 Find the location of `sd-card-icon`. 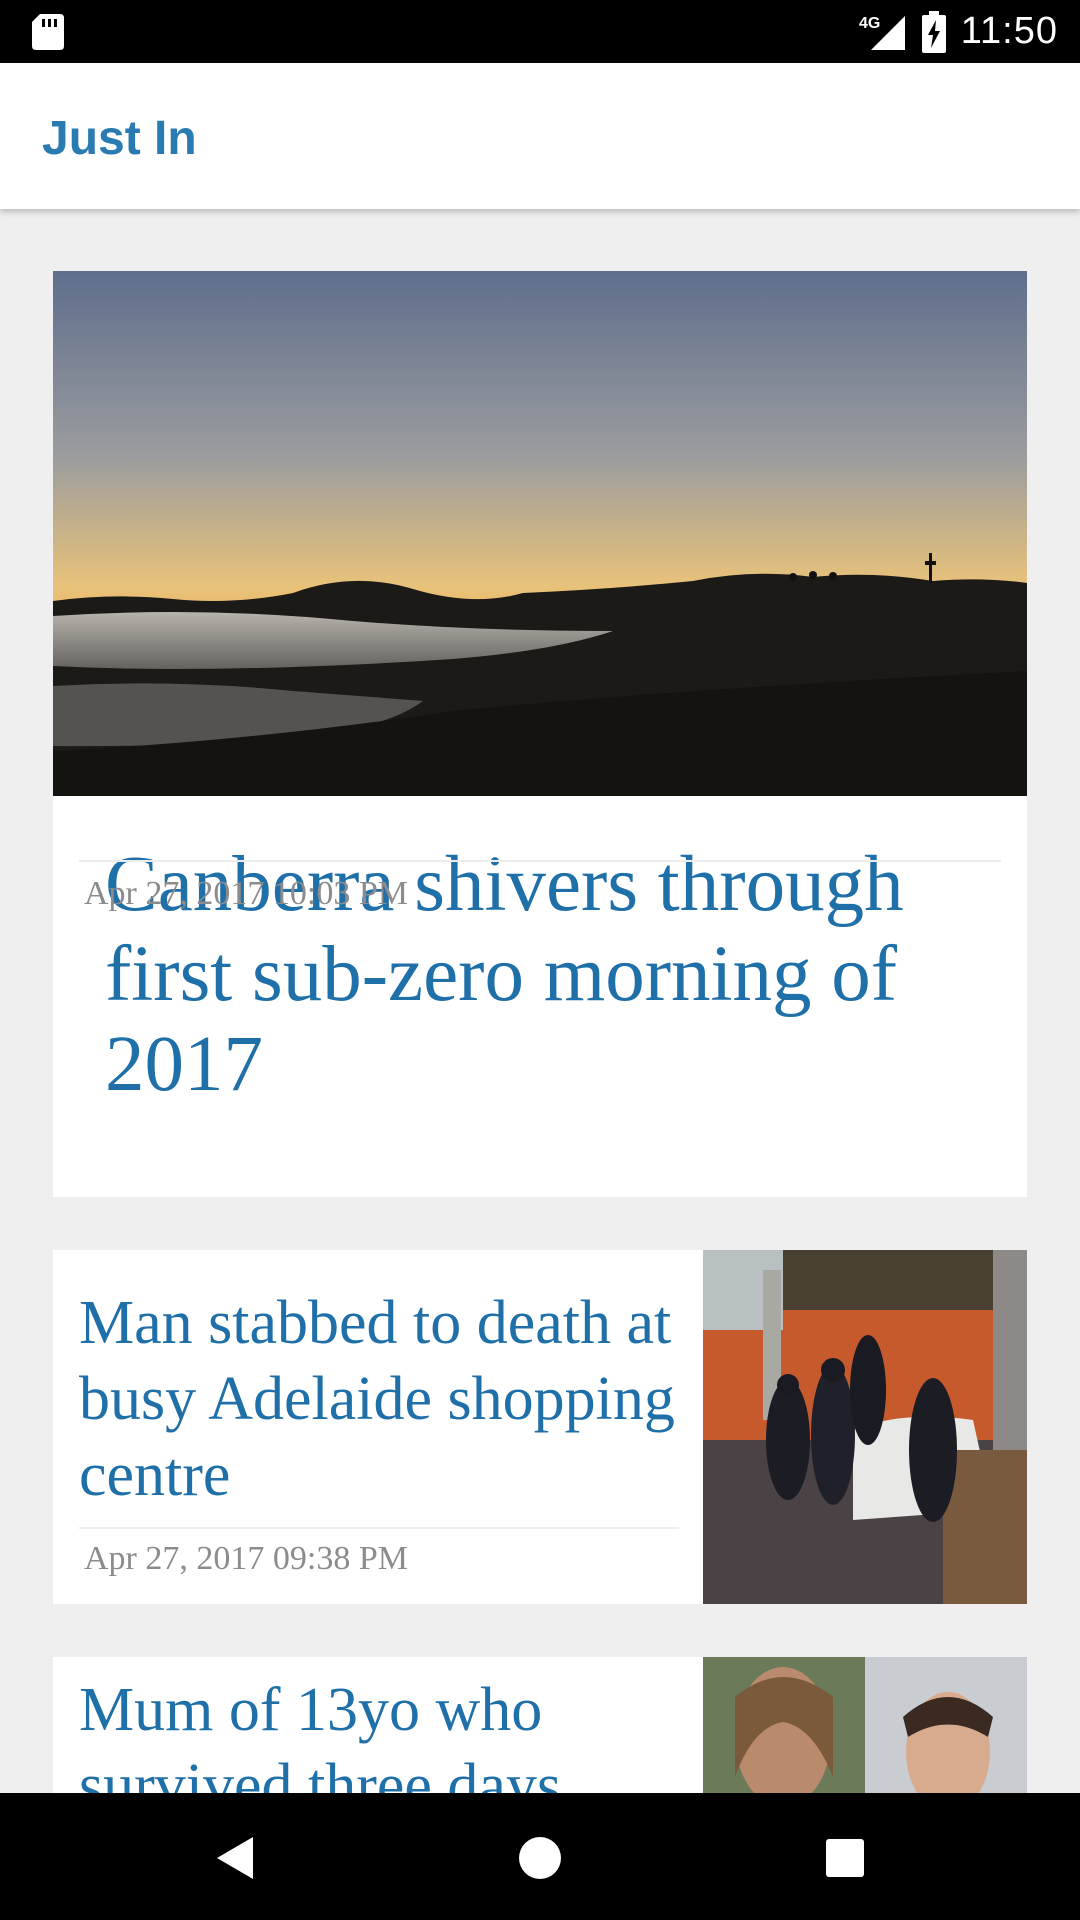

sd-card-icon is located at coordinates (48, 32).